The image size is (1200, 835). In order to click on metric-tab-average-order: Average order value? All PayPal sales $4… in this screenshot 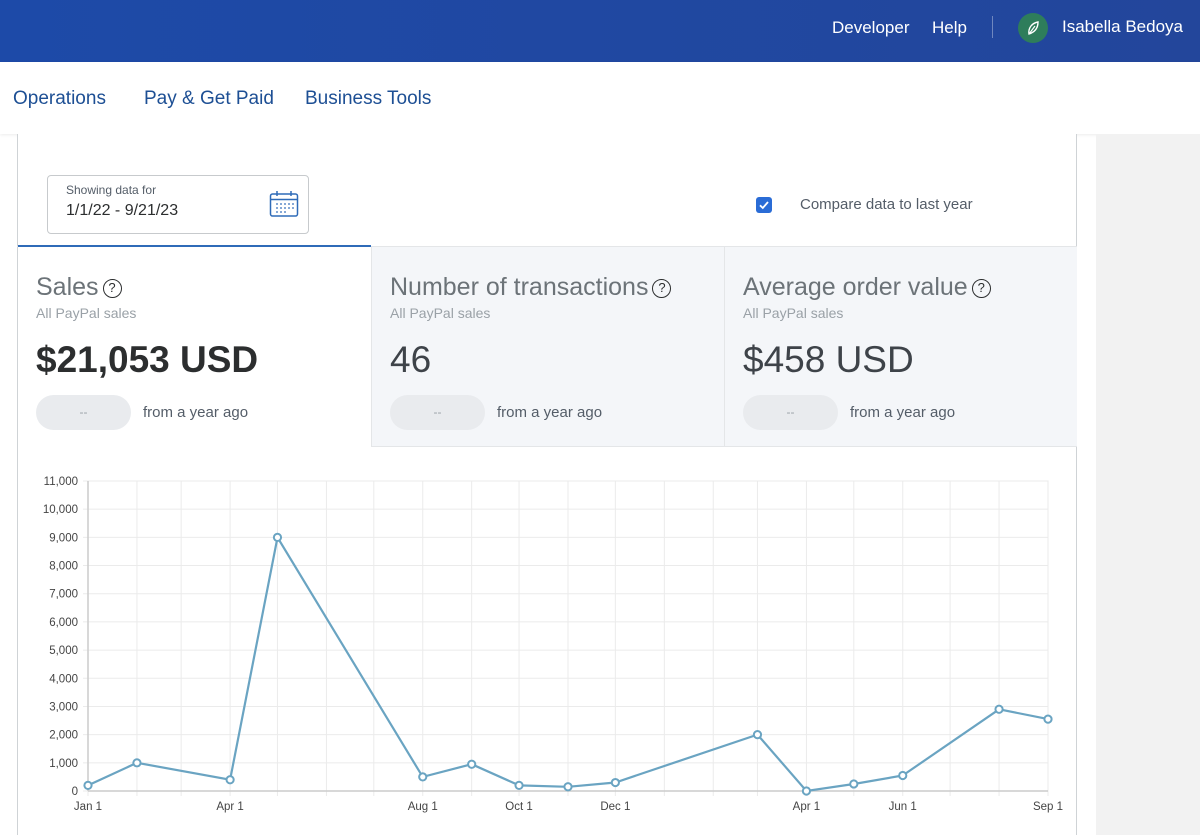, I will do `click(900, 347)`.